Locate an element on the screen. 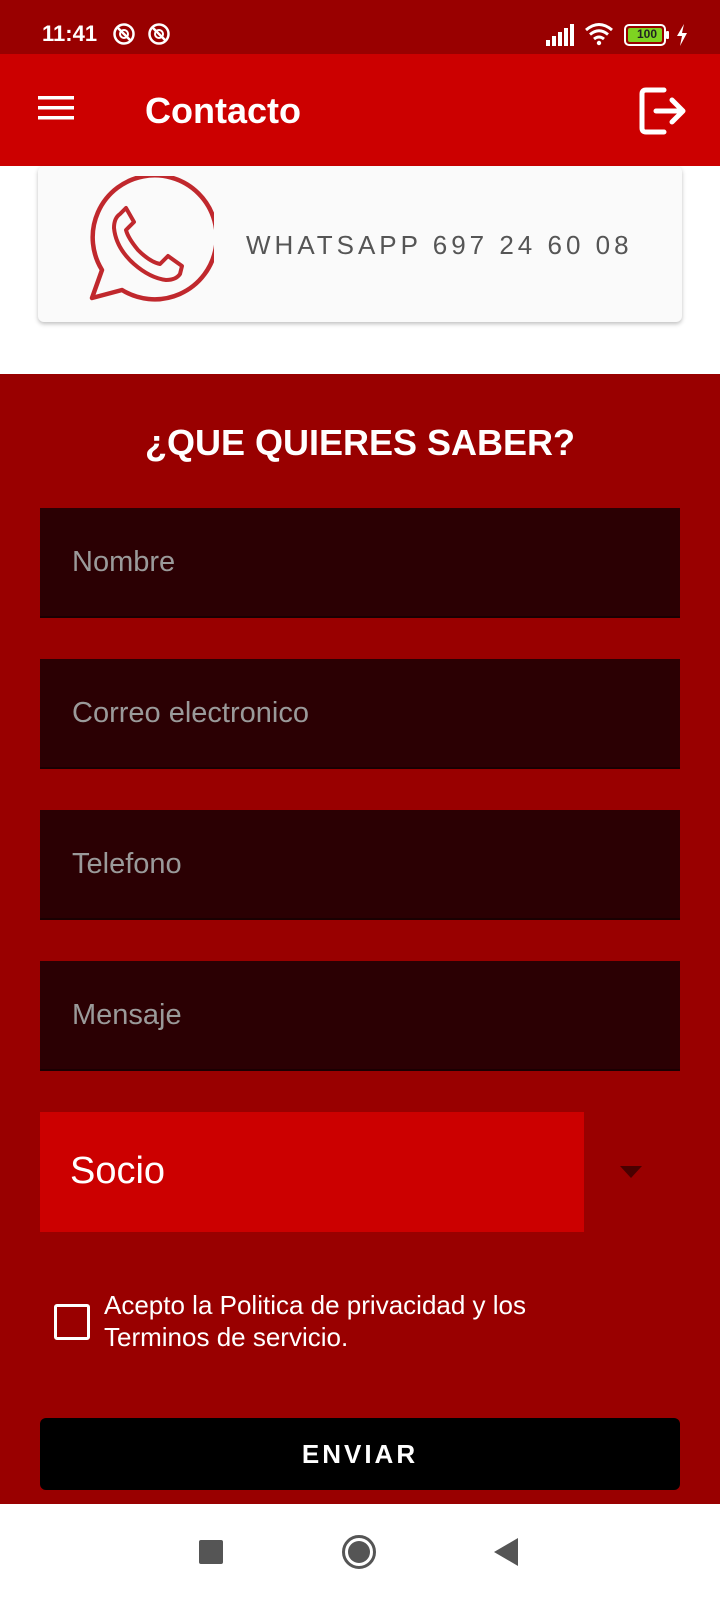  whatsapp-label: WHATSAPP 697 24 60 08 is located at coordinates (439, 245).